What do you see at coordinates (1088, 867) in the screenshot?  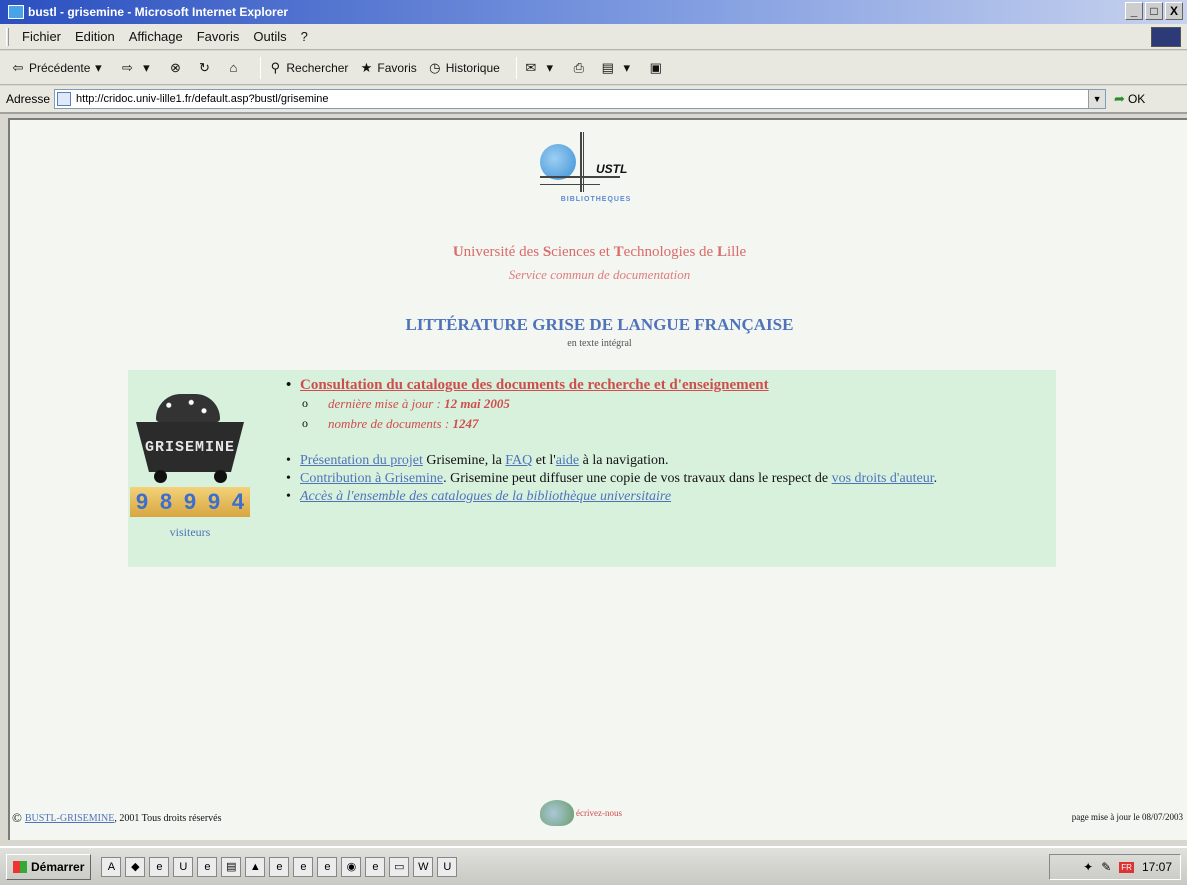 I see `tray-icon: ✦` at bounding box center [1088, 867].